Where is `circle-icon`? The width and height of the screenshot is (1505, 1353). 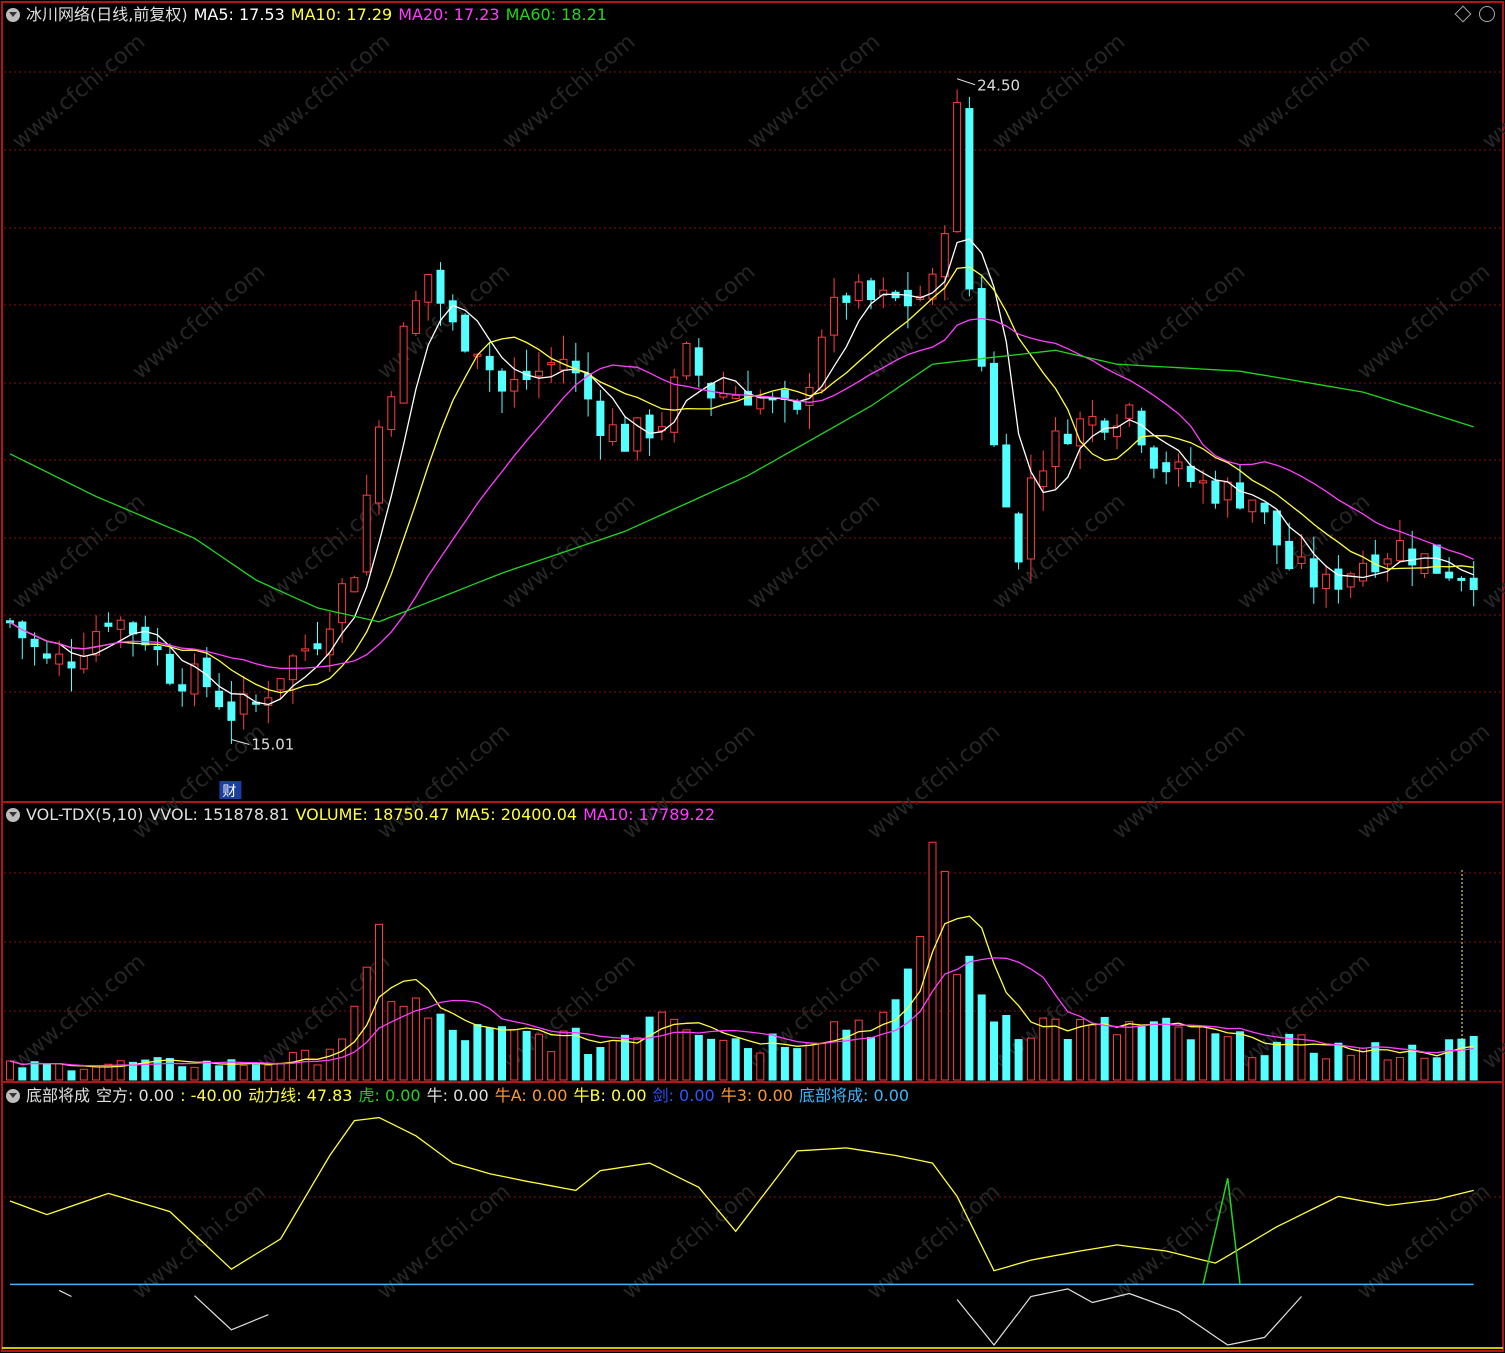
circle-icon is located at coordinates (1487, 14).